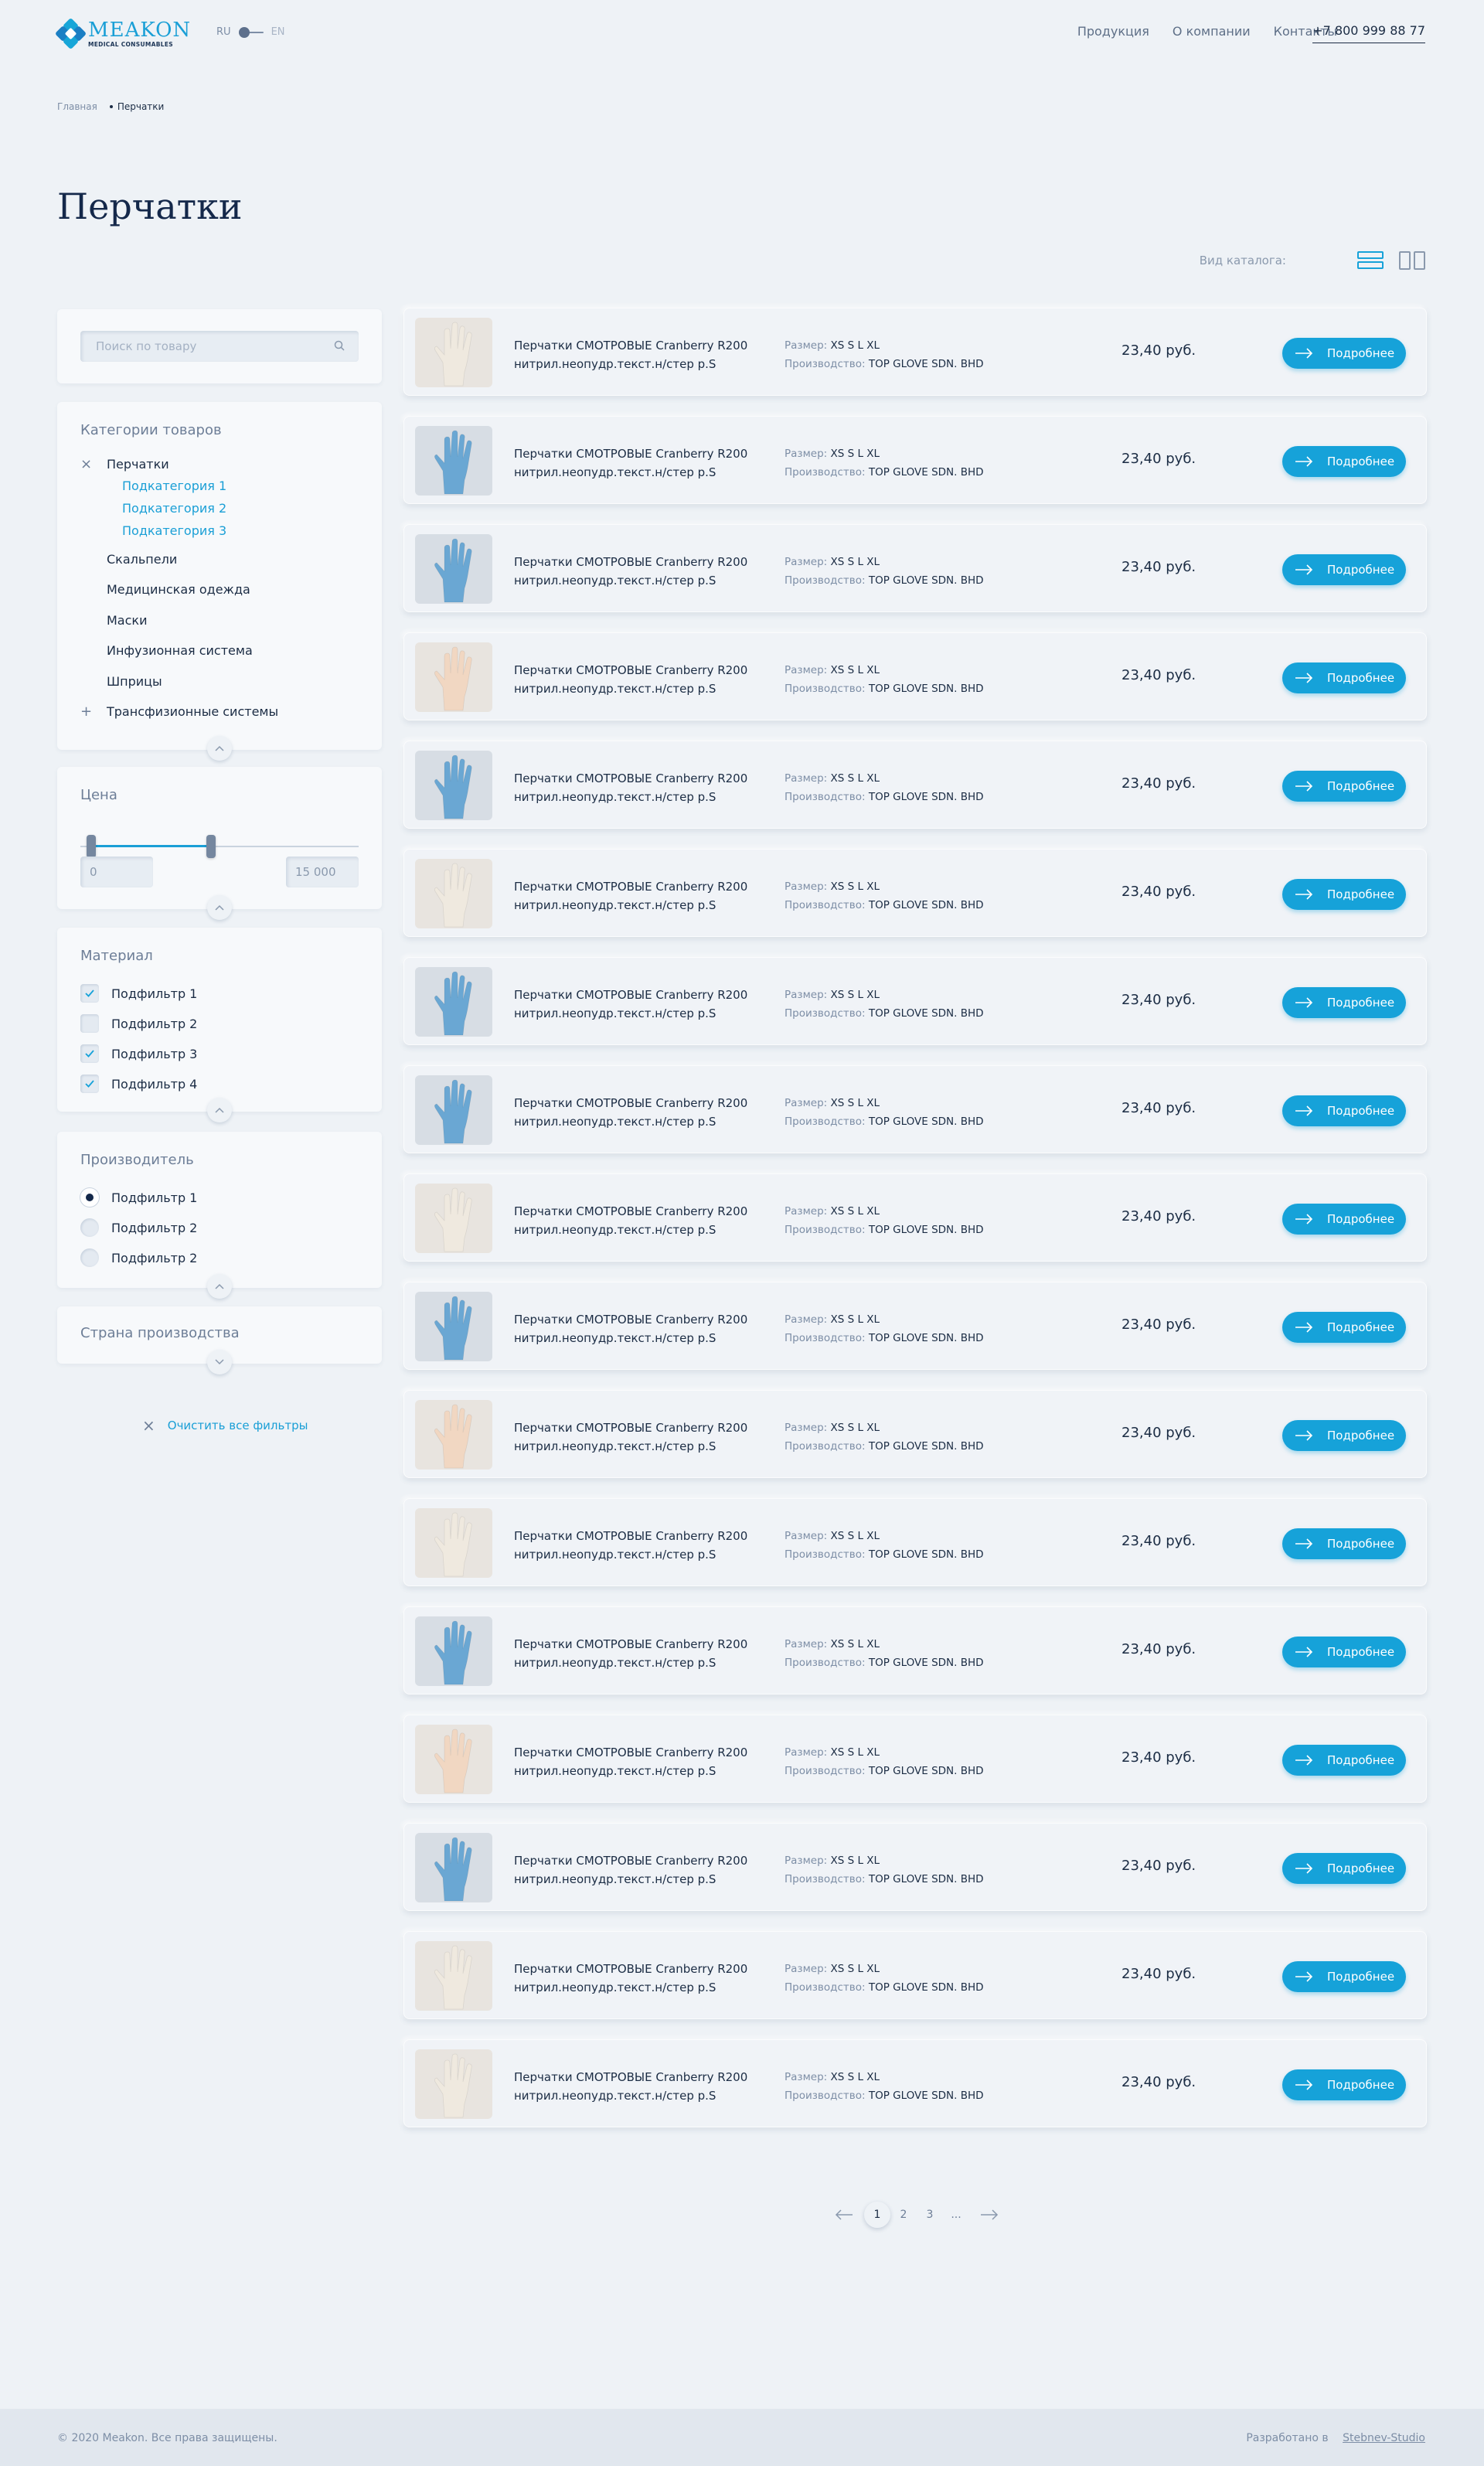 This screenshot has width=1484, height=2466. What do you see at coordinates (278, 32) in the screenshot?
I see `lang-en: EN` at bounding box center [278, 32].